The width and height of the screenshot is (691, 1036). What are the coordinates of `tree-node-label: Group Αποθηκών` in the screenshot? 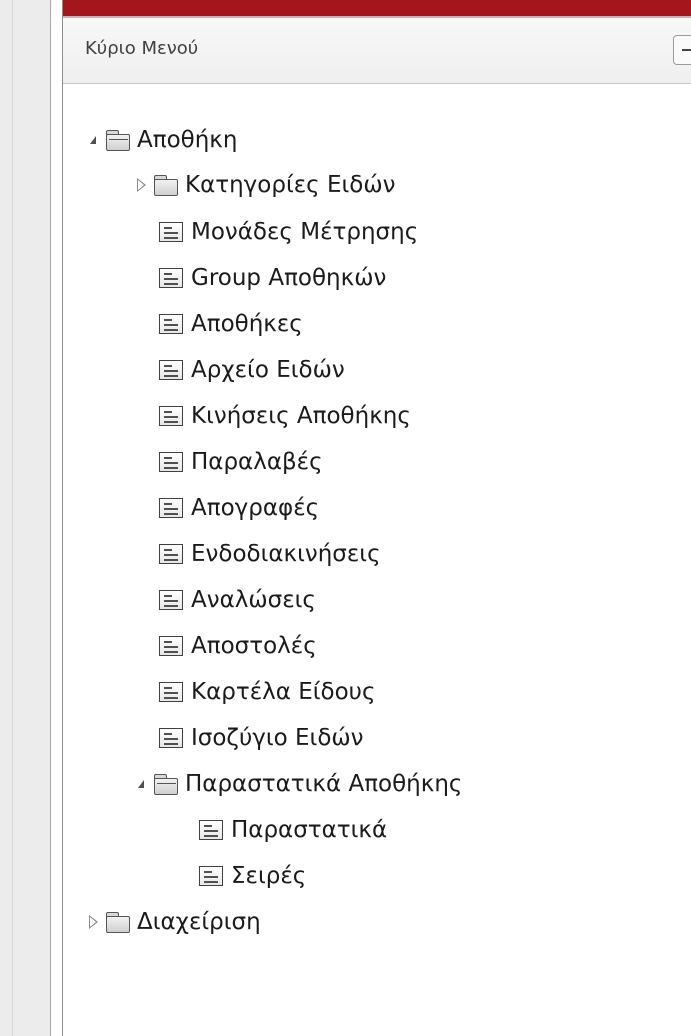 It's located at (289, 278).